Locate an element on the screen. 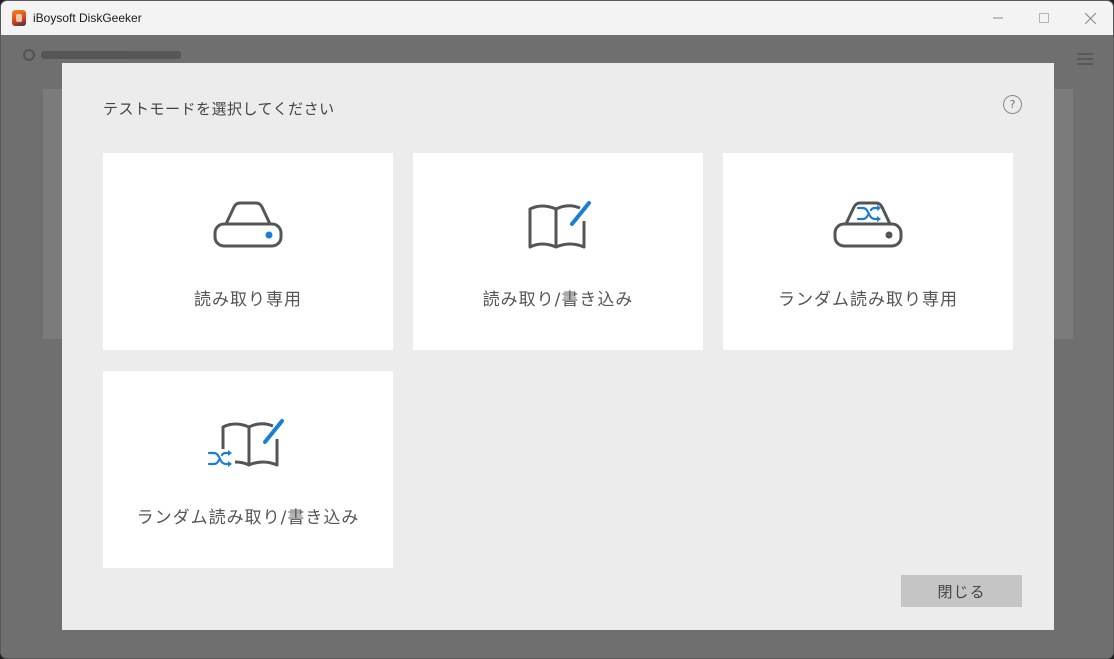 The height and width of the screenshot is (659, 1114). drive-icon is located at coordinates (248, 224).